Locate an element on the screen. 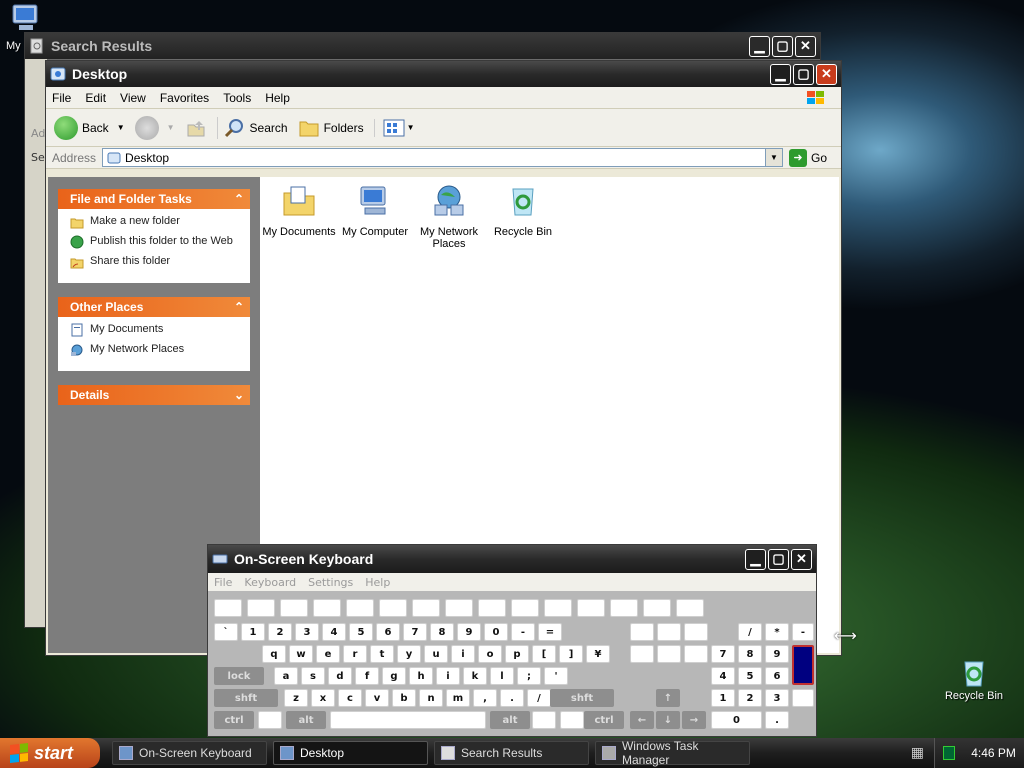 This screenshot has height=768, width=1024. maximize-button: ▢ is located at coordinates (803, 74).